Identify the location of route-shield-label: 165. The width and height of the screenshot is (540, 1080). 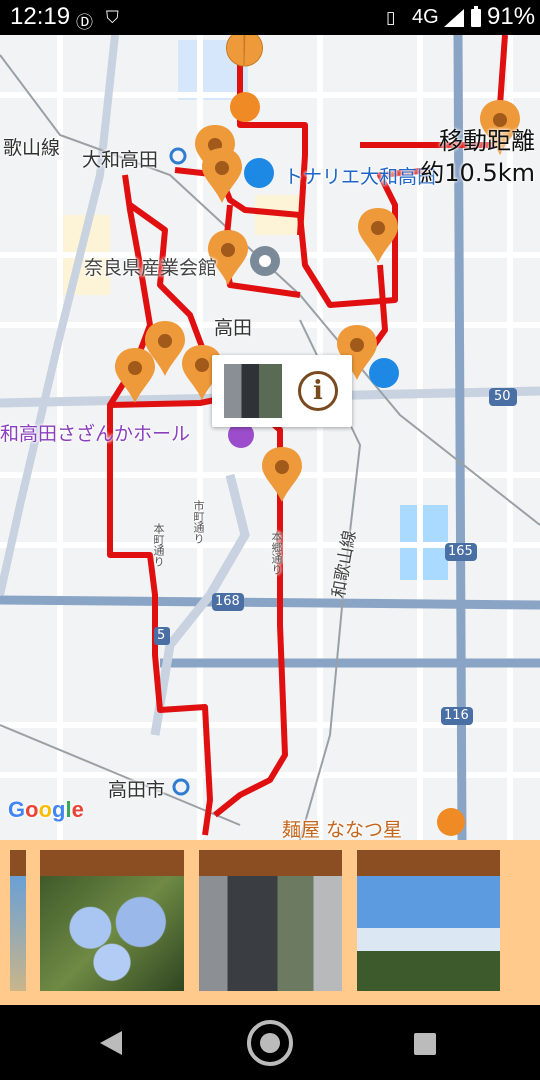
(460, 551).